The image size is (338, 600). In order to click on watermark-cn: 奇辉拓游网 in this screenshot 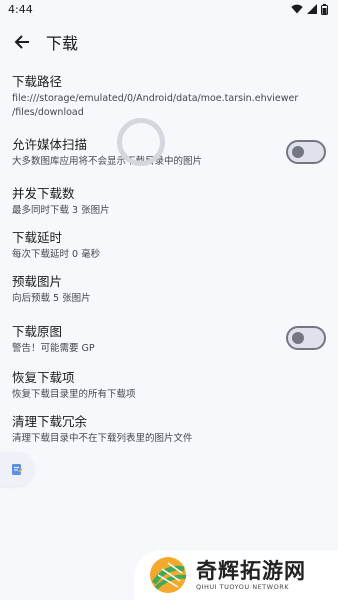, I will do `click(251, 570)`.